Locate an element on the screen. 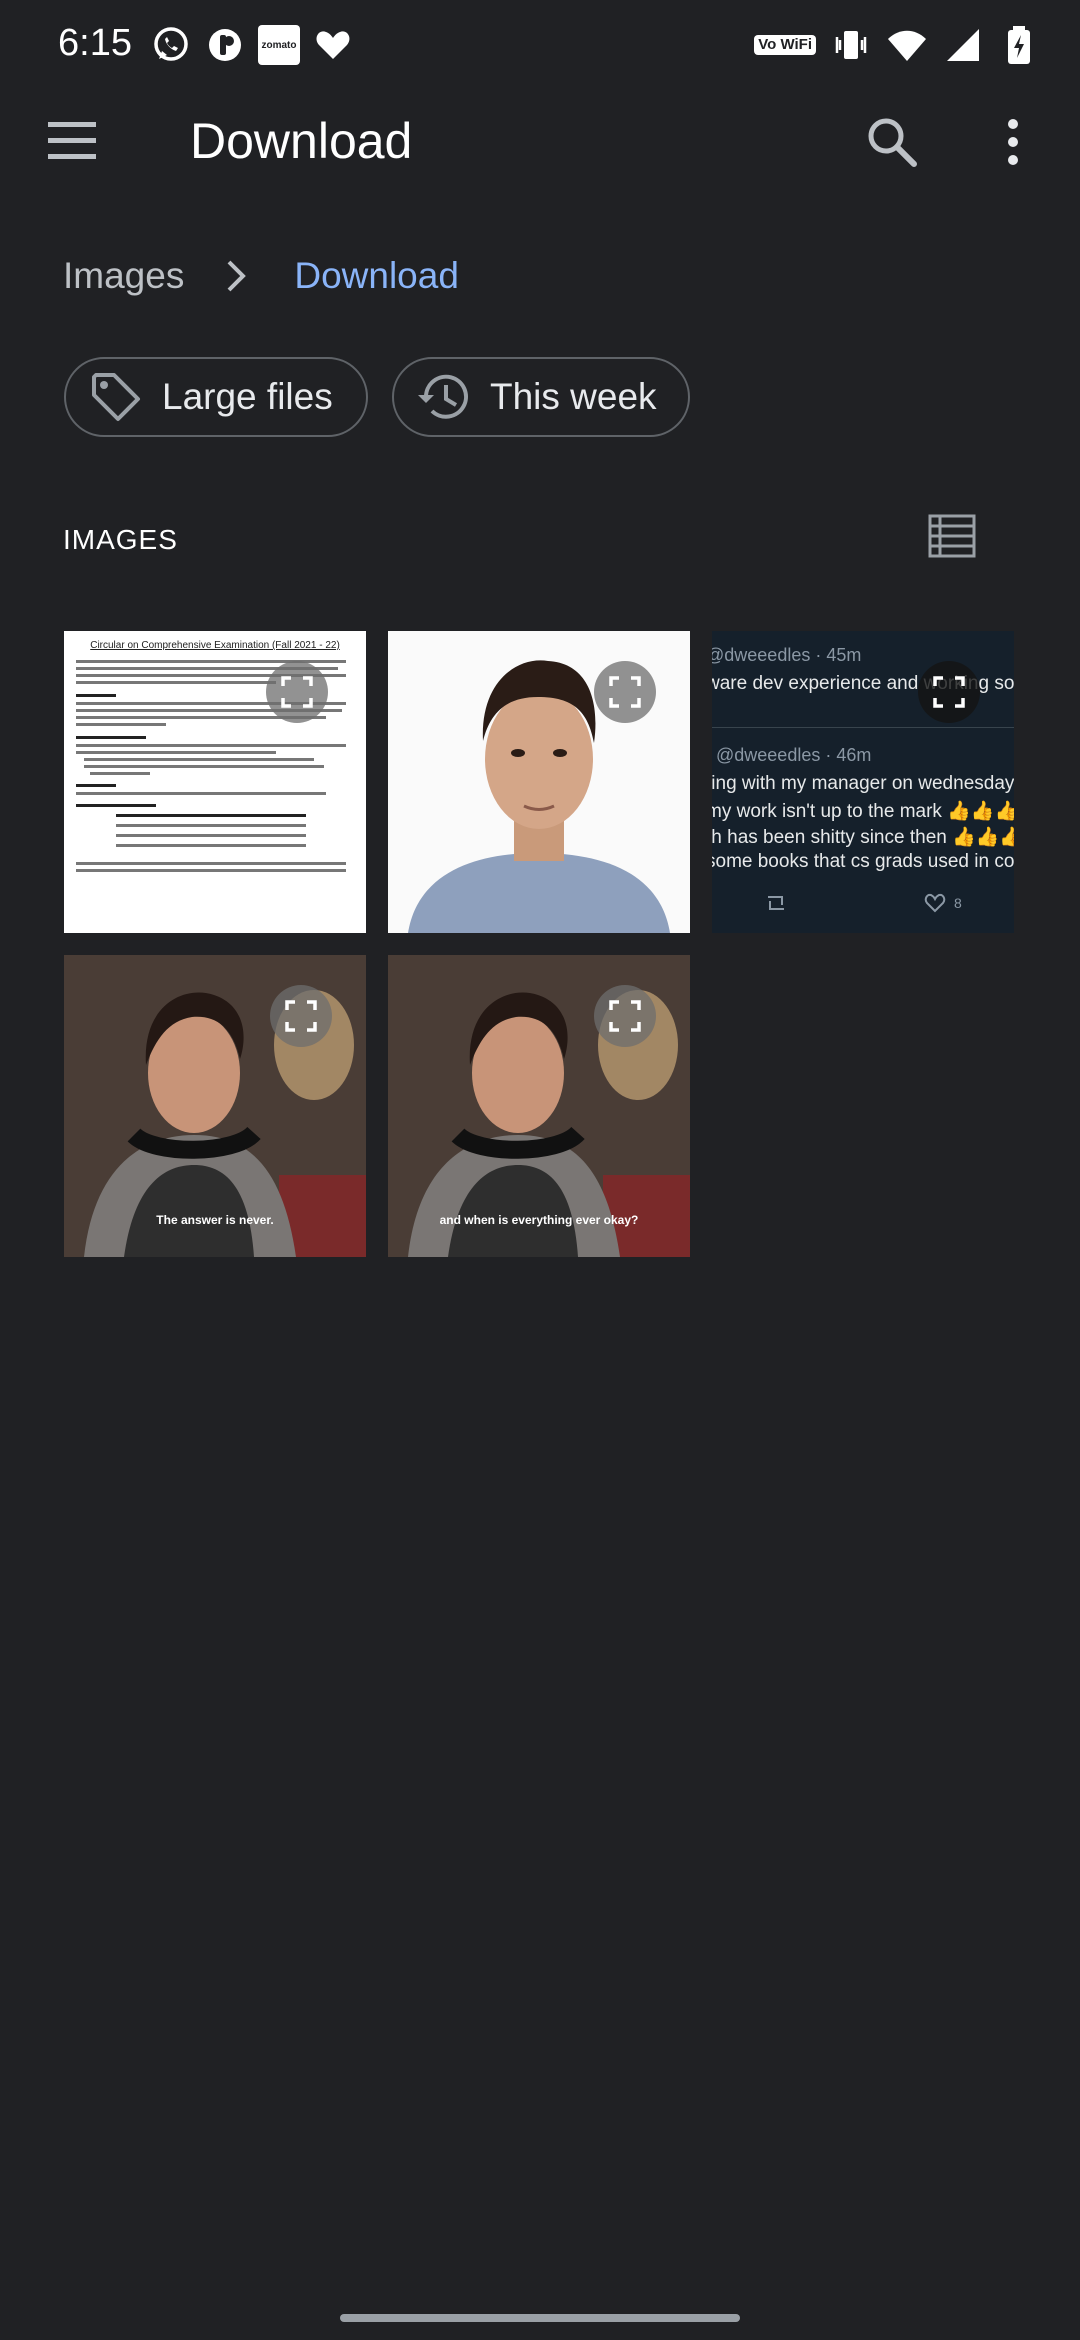 The width and height of the screenshot is (1080, 2340). vowifi-icon: Vo WiFi is located at coordinates (785, 45).